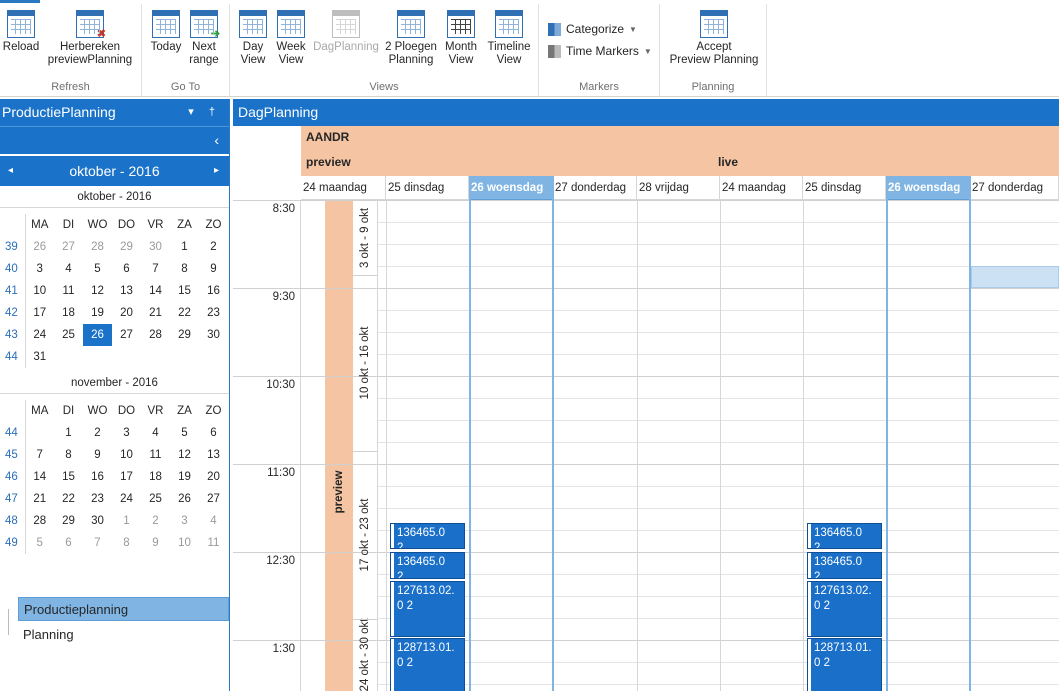  I want to click on dagplanning-view-button: DagPlanning, so click(346, 32).